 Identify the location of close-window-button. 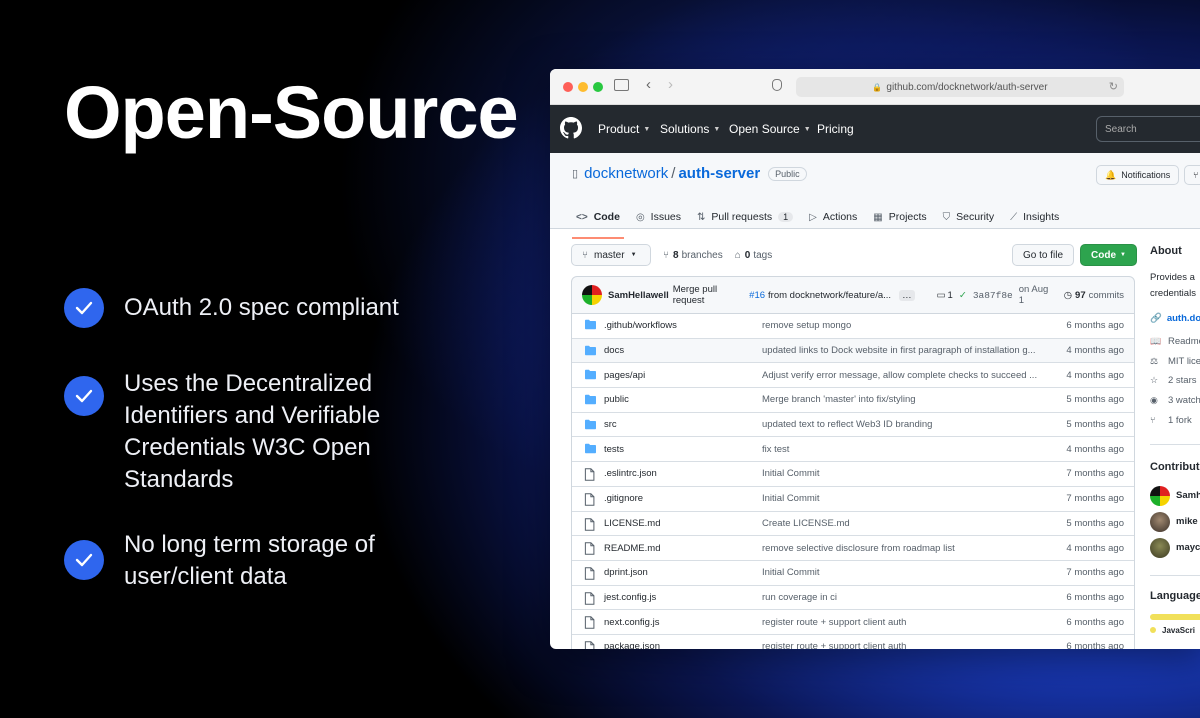
(568, 87).